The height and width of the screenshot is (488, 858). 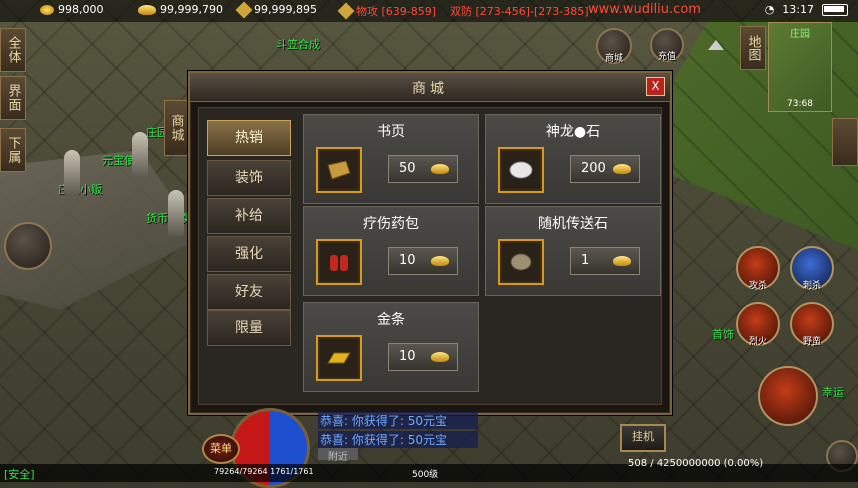 I want to click on category-supply: 补给, so click(x=249, y=216).